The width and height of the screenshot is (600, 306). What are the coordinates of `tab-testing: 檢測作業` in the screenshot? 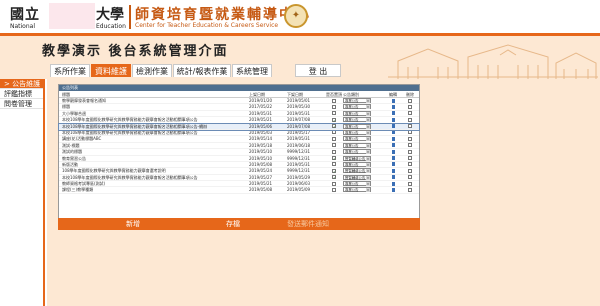 It's located at (152, 70).